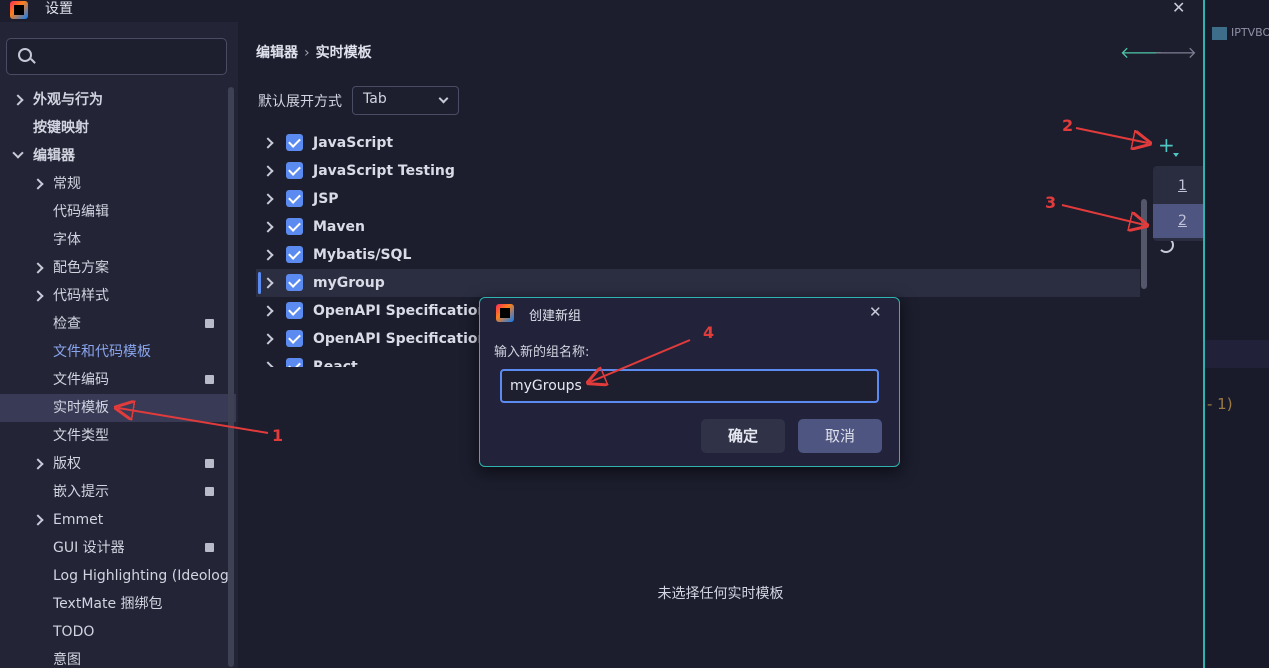 The image size is (1269, 668). I want to click on template-group-row: Mybatis/SQL, so click(698, 255).